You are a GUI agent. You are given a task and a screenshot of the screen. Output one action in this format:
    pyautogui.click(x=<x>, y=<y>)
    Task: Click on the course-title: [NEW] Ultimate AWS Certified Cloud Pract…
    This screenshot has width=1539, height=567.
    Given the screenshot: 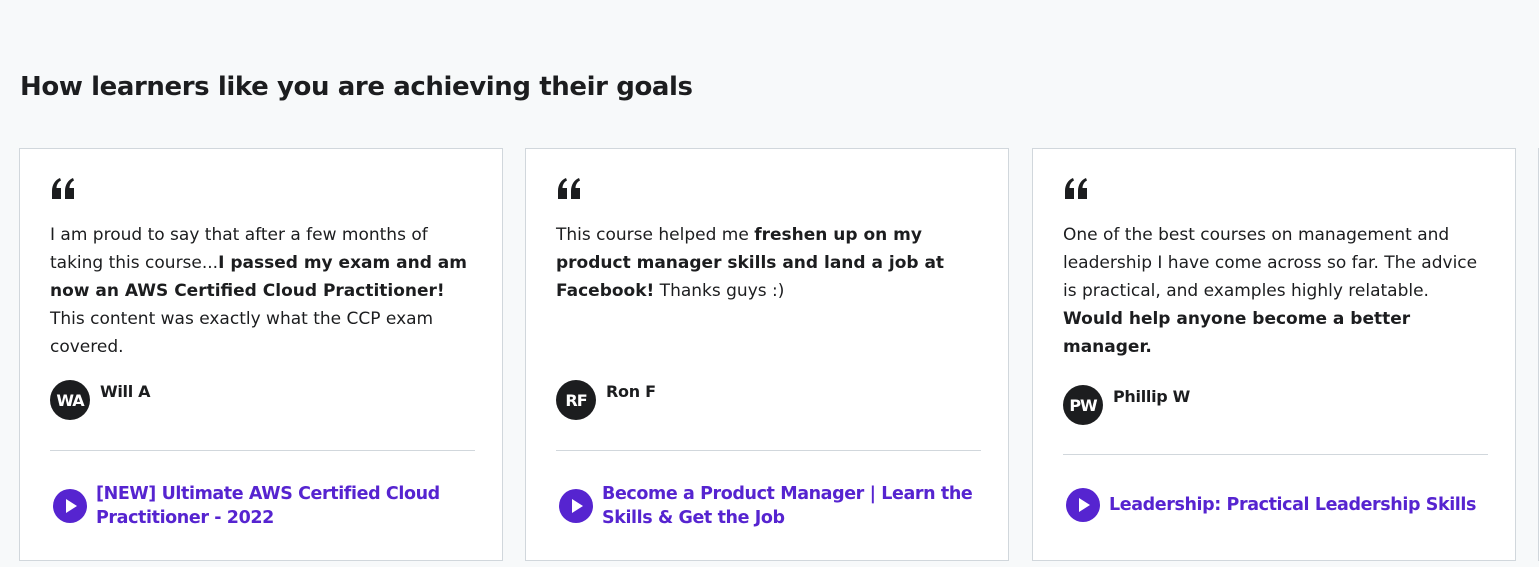 What is the action you would take?
    pyautogui.click(x=268, y=506)
    